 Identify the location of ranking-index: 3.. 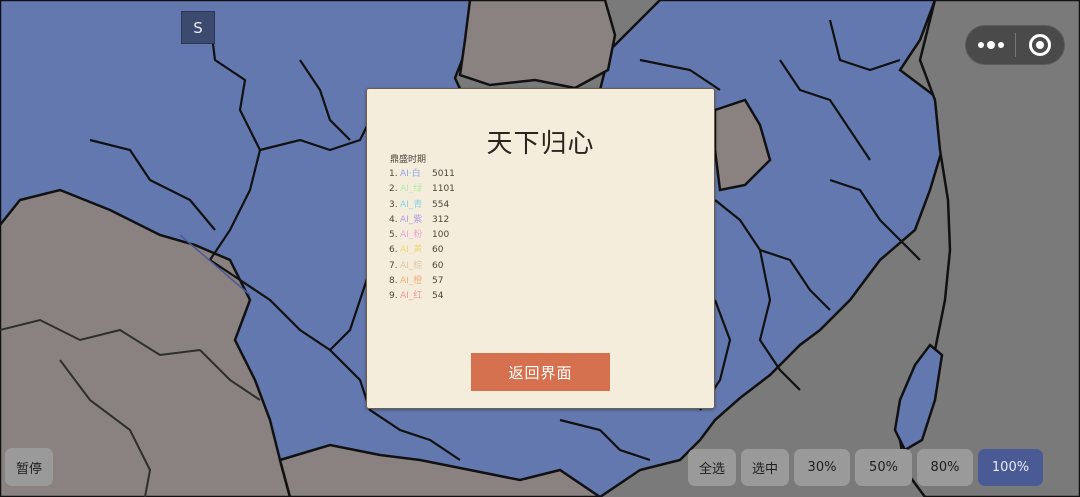
(393, 204).